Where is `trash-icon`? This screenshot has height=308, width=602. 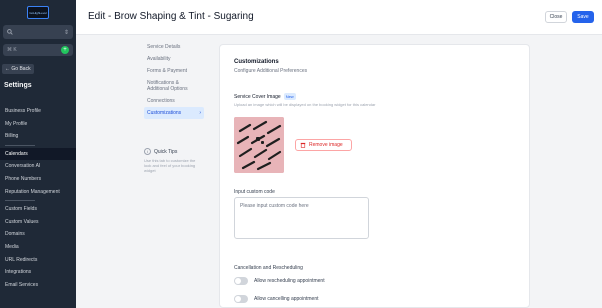 trash-icon is located at coordinates (303, 145).